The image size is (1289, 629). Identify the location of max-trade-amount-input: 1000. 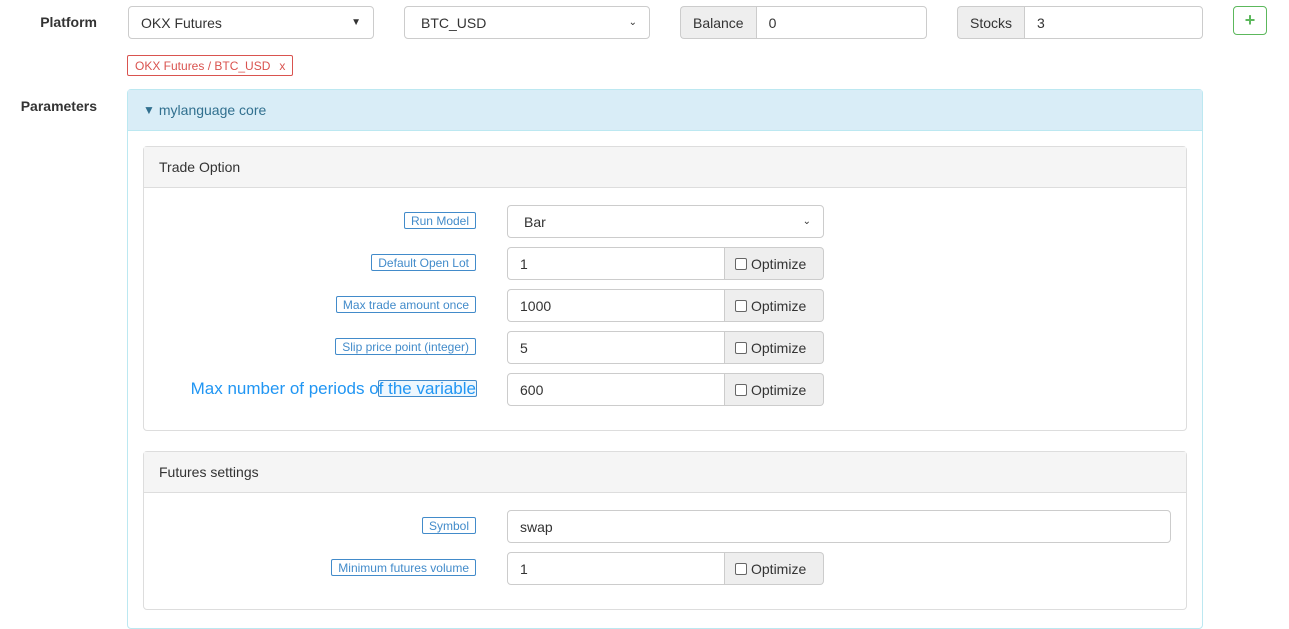
(616, 305).